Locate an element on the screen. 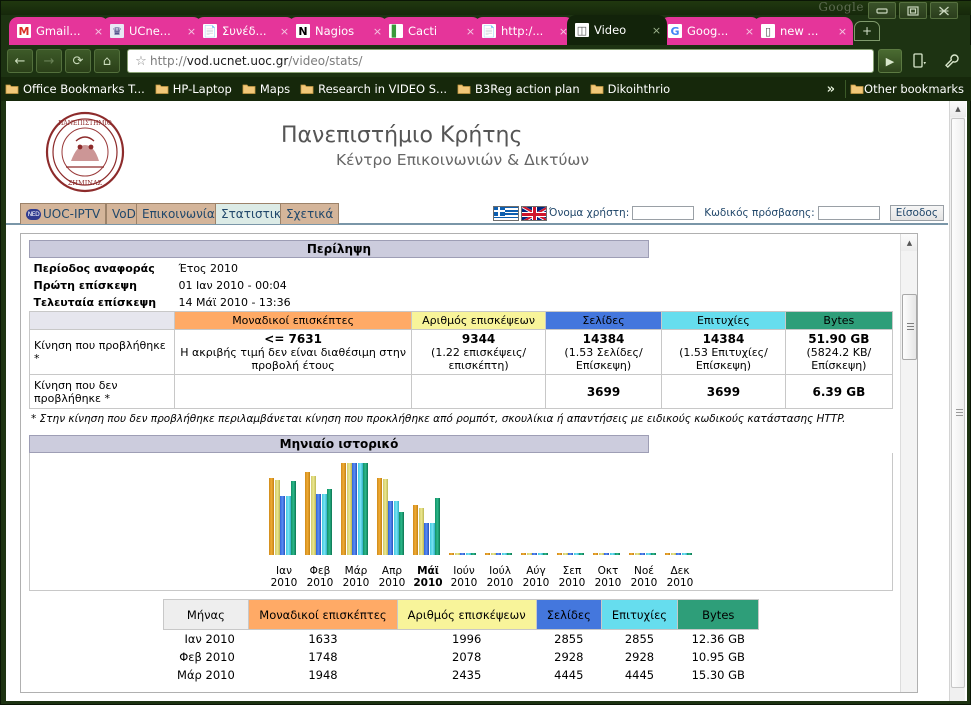 The width and height of the screenshot is (971, 705). viewed-pages-cell: 14384 (1.53 Σελίδες/Επίσκεψη) is located at coordinates (603, 352).